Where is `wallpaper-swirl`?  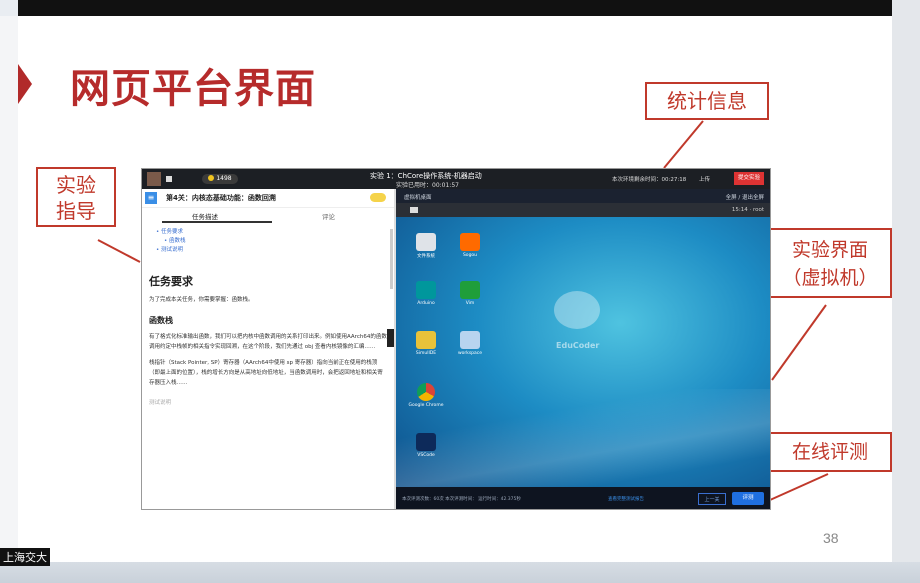
wallpaper-swirl is located at coordinates (583, 438).